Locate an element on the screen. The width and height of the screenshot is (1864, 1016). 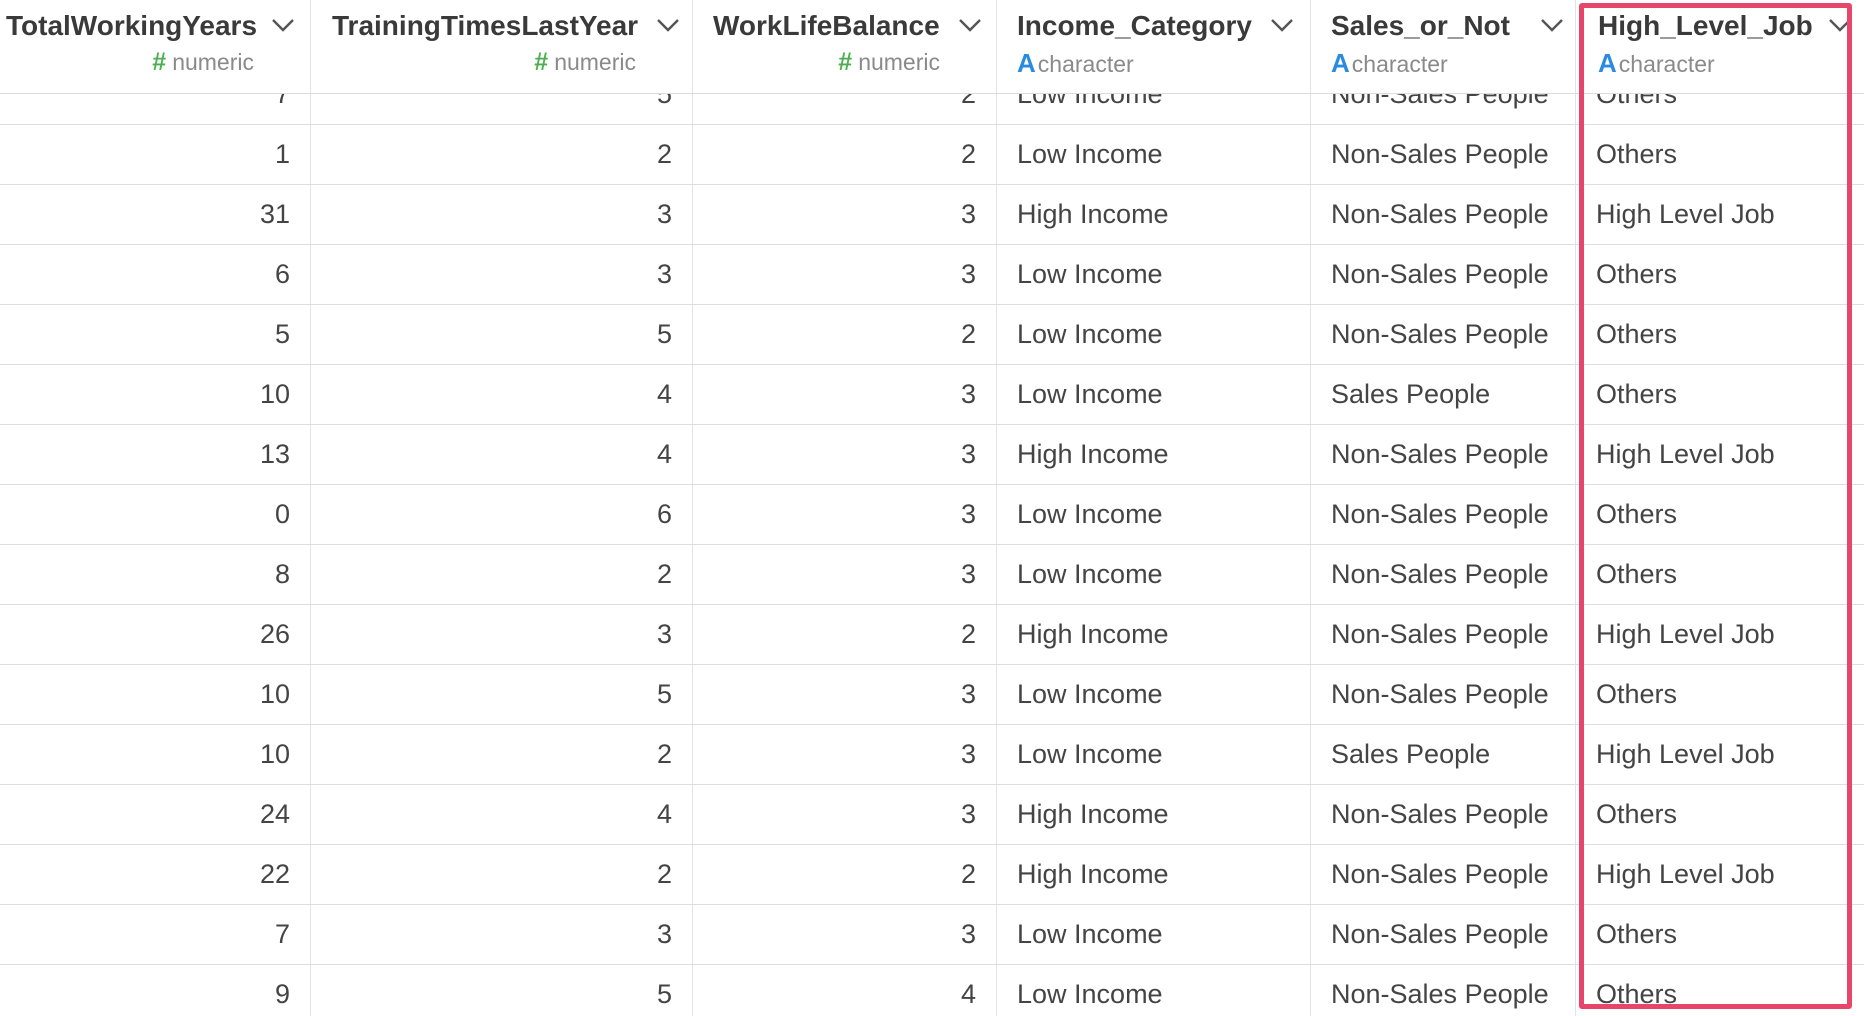
cell-total-working-years: 24 is located at coordinates (155, 814).